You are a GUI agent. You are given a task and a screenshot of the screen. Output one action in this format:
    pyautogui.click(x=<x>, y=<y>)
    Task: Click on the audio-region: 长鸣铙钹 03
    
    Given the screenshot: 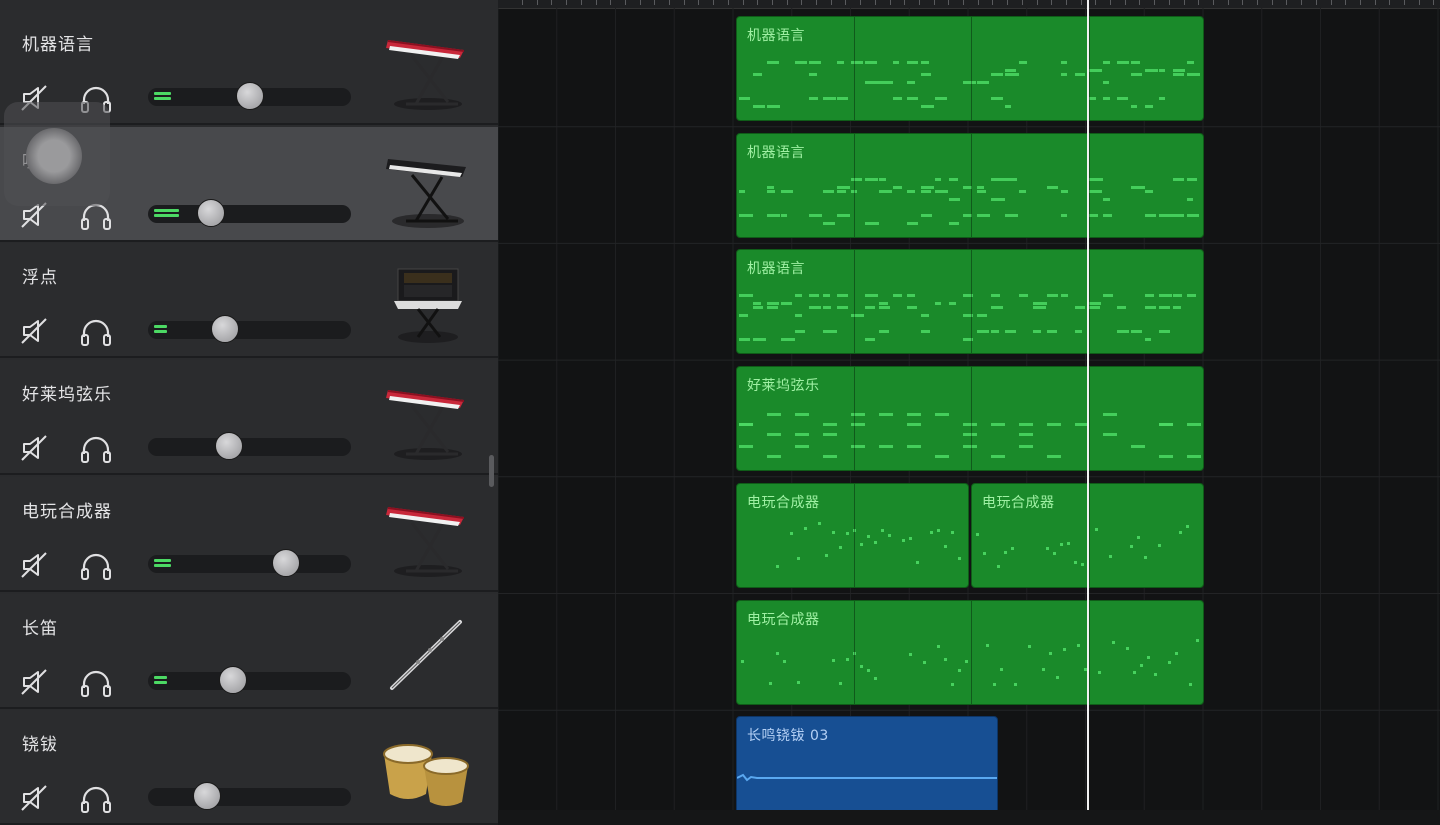 What is the action you would take?
    pyautogui.click(x=867, y=763)
    